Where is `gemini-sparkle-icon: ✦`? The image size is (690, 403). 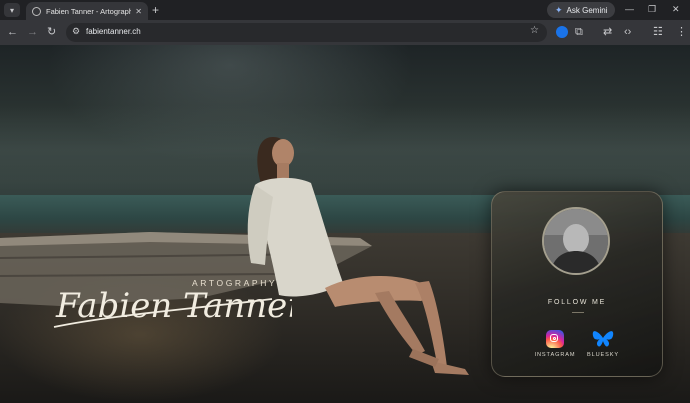 gemini-sparkle-icon: ✦ is located at coordinates (559, 9).